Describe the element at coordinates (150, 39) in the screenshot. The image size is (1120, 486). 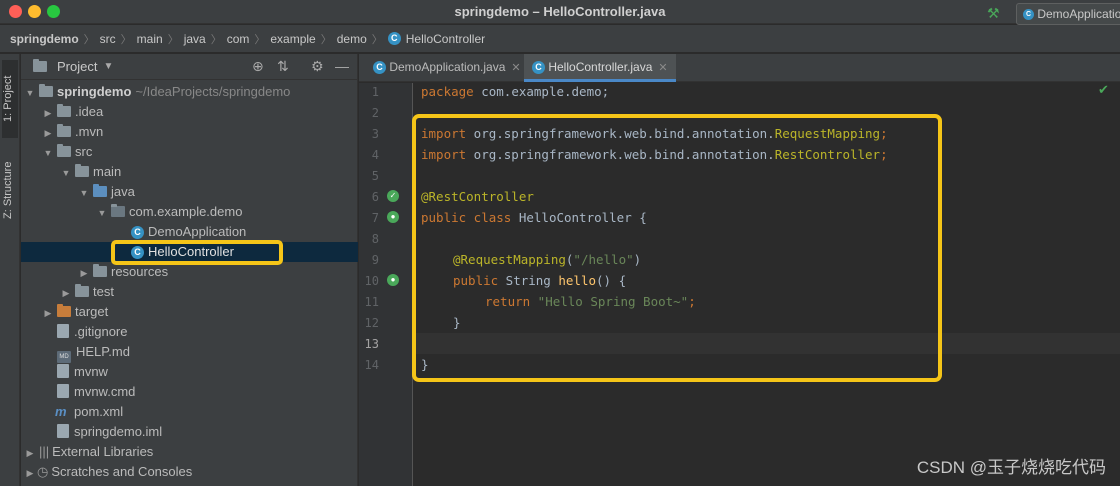
I see `breadcrumb-item: main` at that location.